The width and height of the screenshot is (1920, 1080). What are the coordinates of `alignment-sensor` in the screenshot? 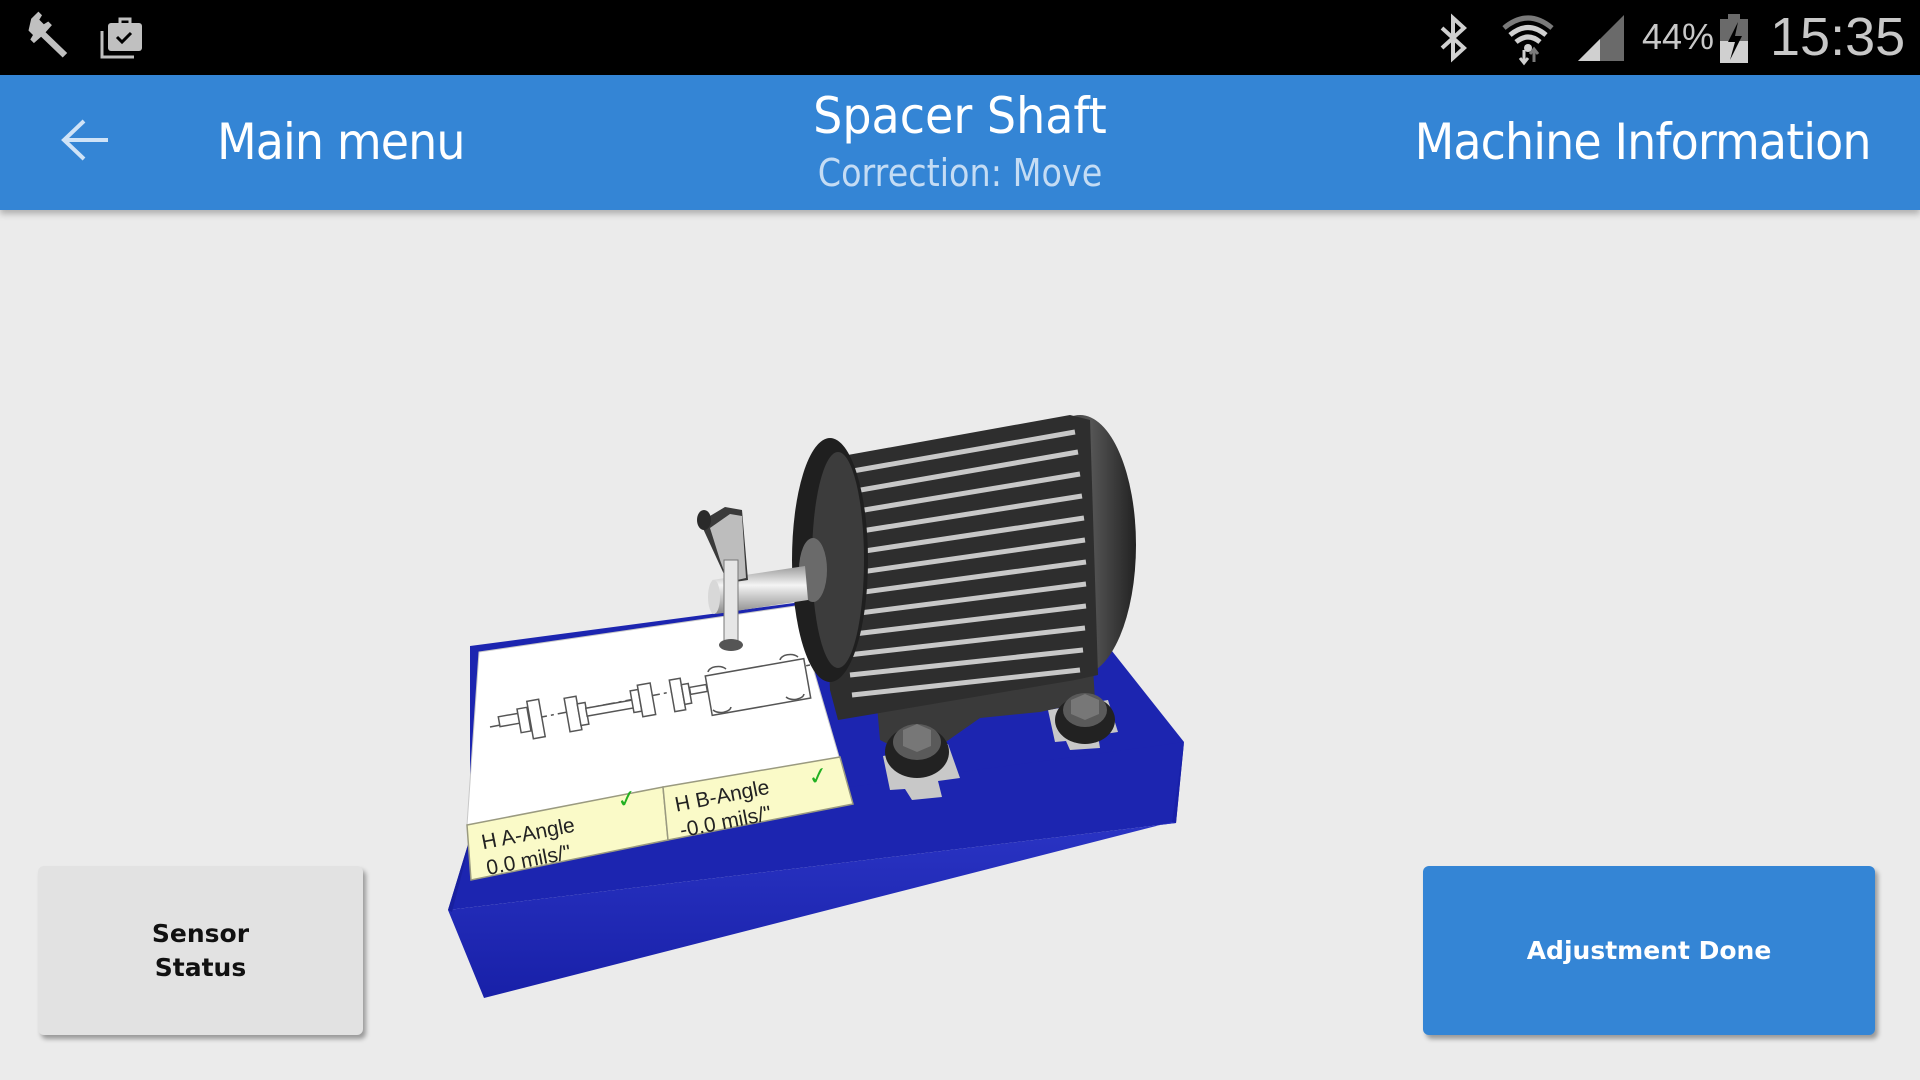 It's located at (722, 579).